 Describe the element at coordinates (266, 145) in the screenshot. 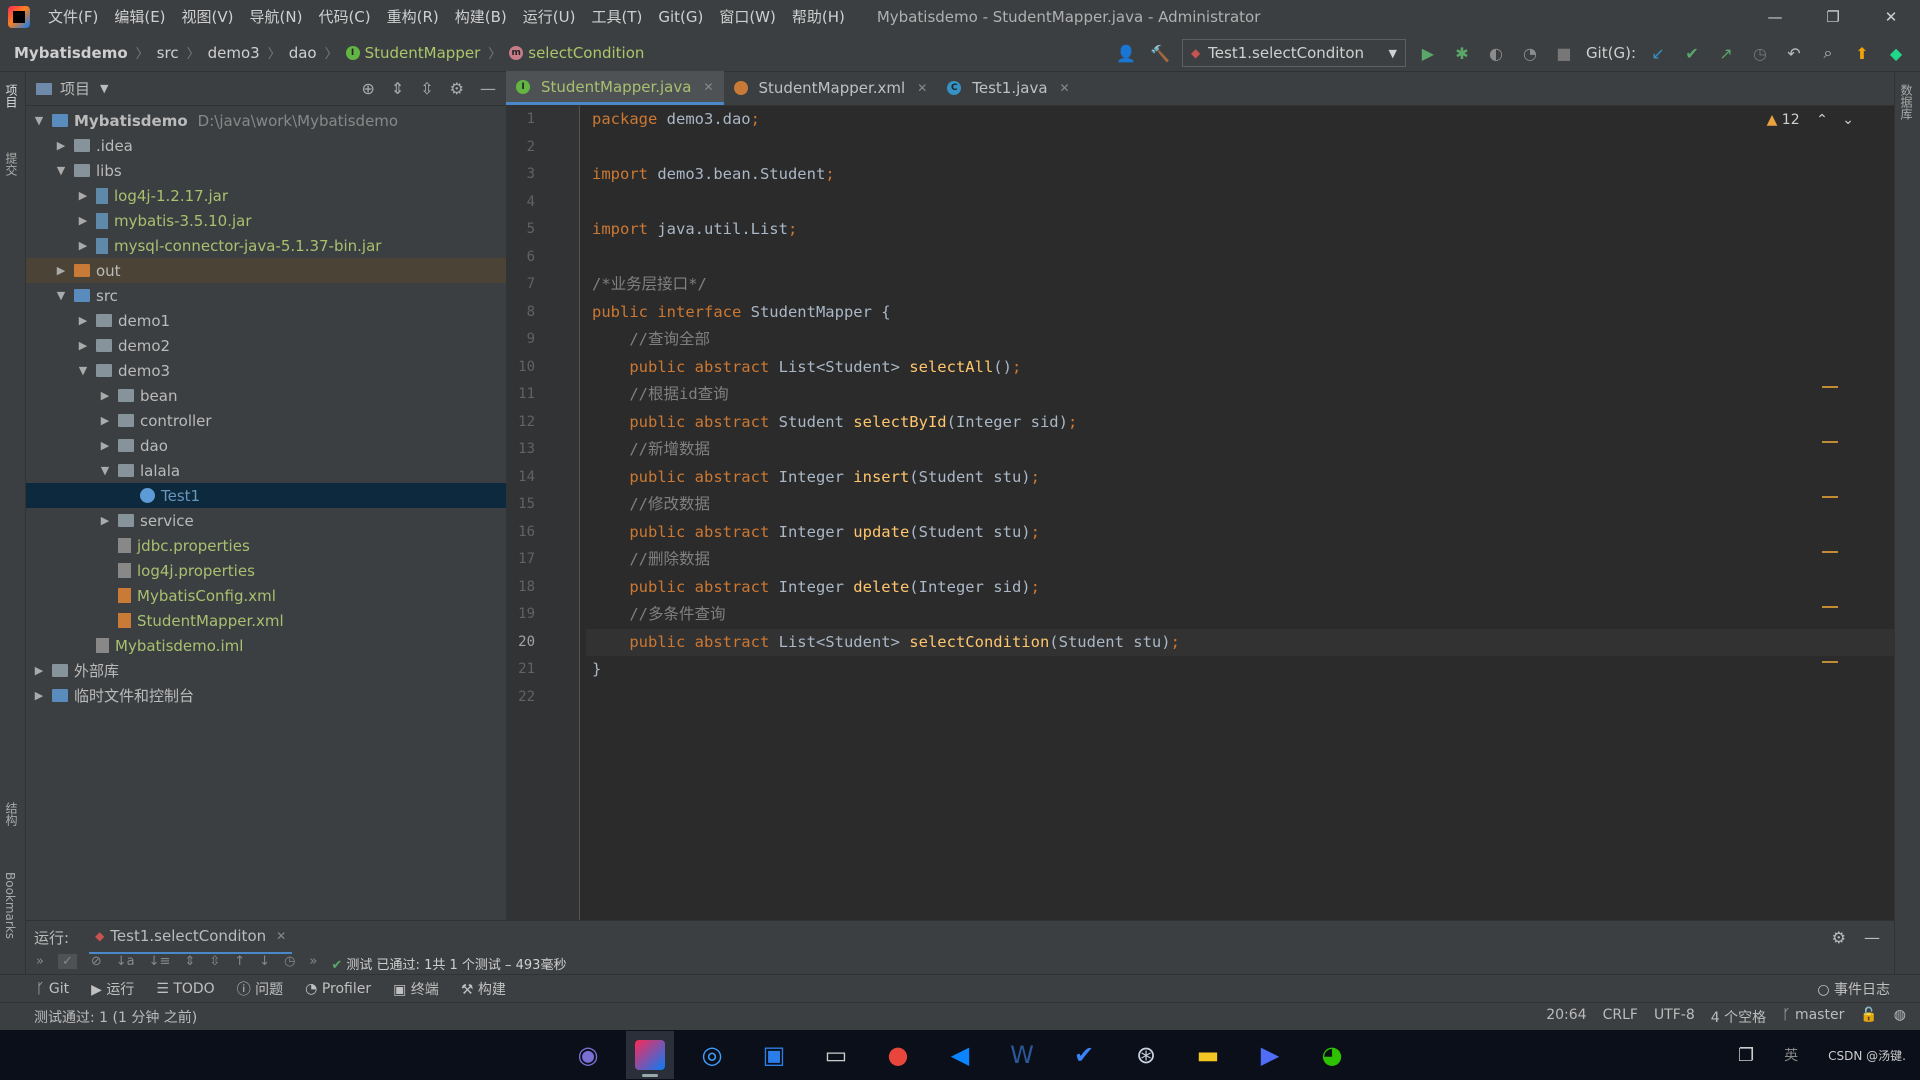

I see `tree-node: ▶ .idea` at that location.